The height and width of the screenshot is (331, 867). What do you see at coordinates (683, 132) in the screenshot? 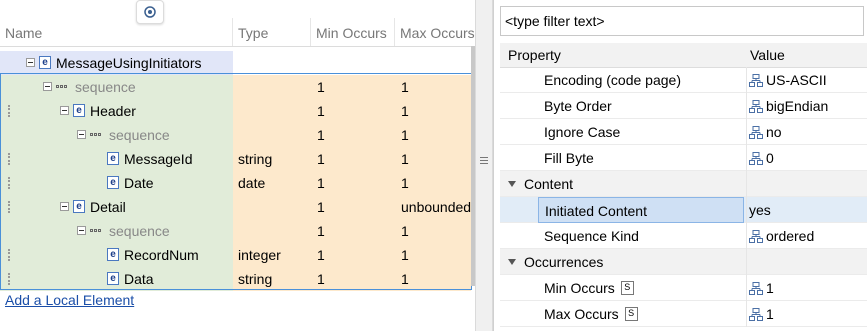
I see `property-row: Ignore Case no` at bounding box center [683, 132].